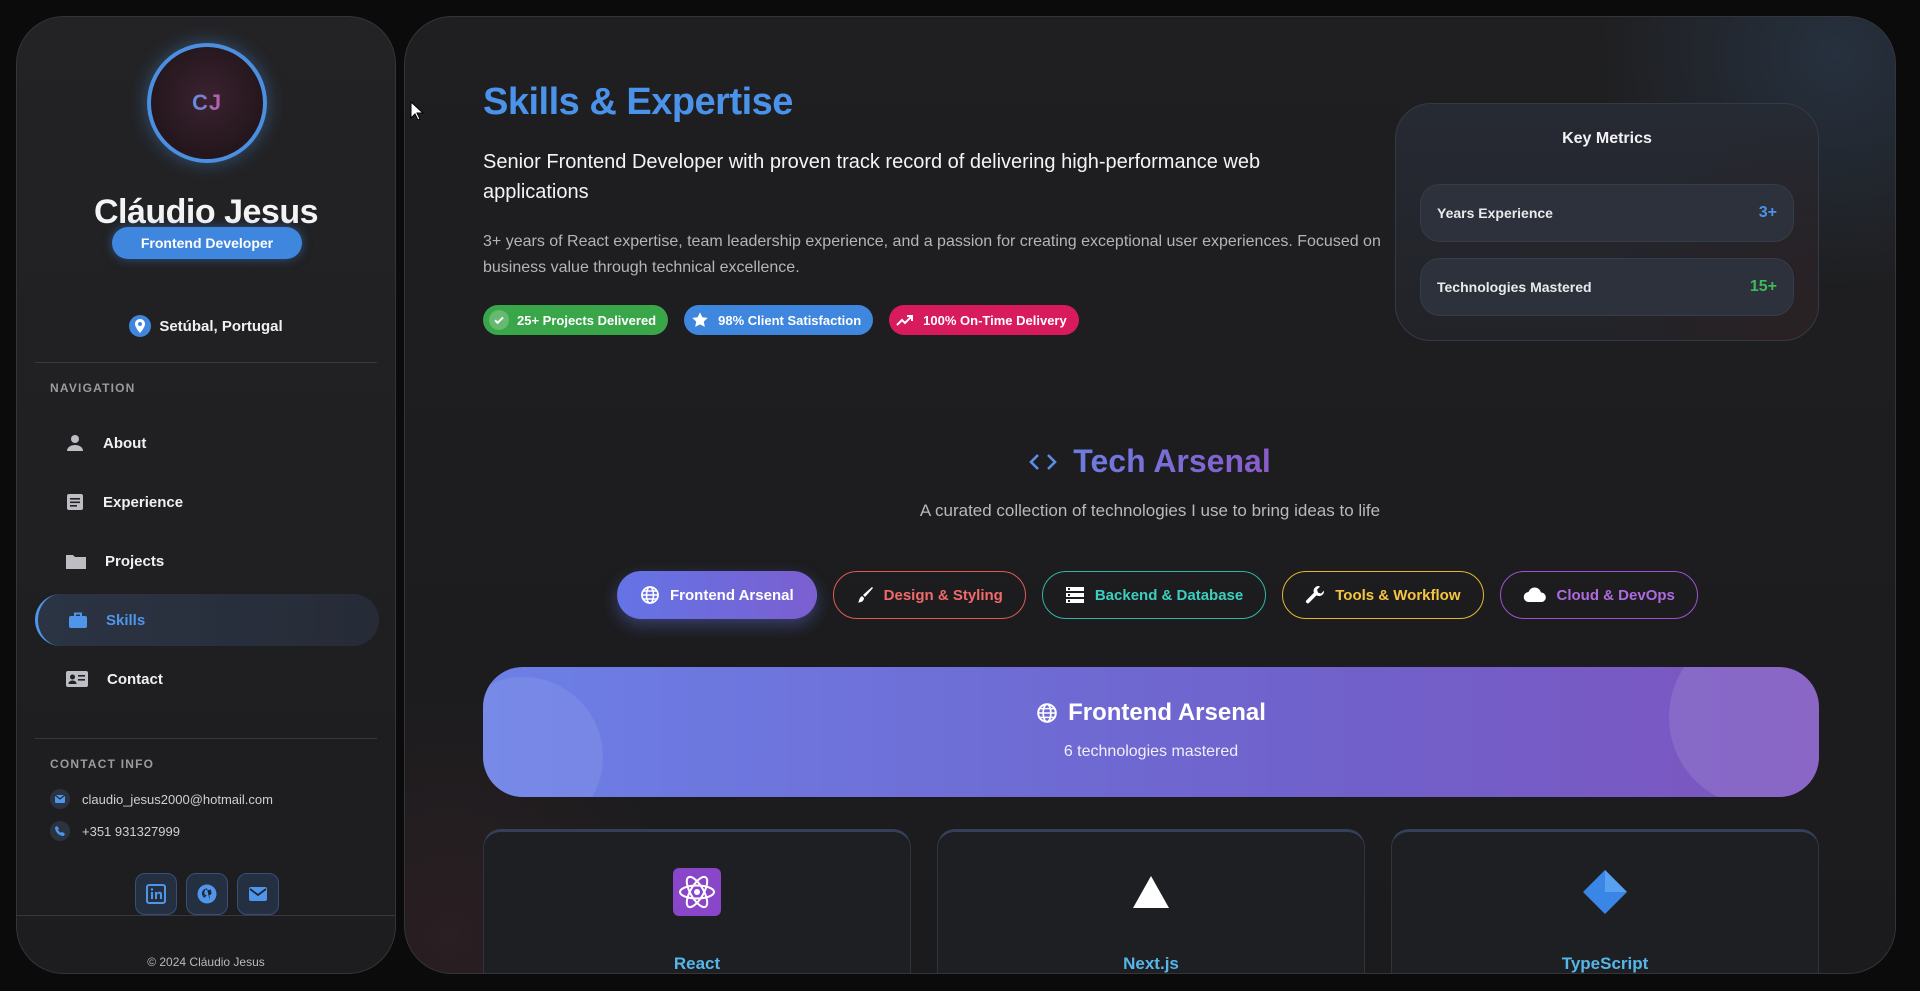 The width and height of the screenshot is (1920, 991). Describe the element at coordinates (943, 595) in the screenshot. I see `tab-label: Design & Styling` at that location.